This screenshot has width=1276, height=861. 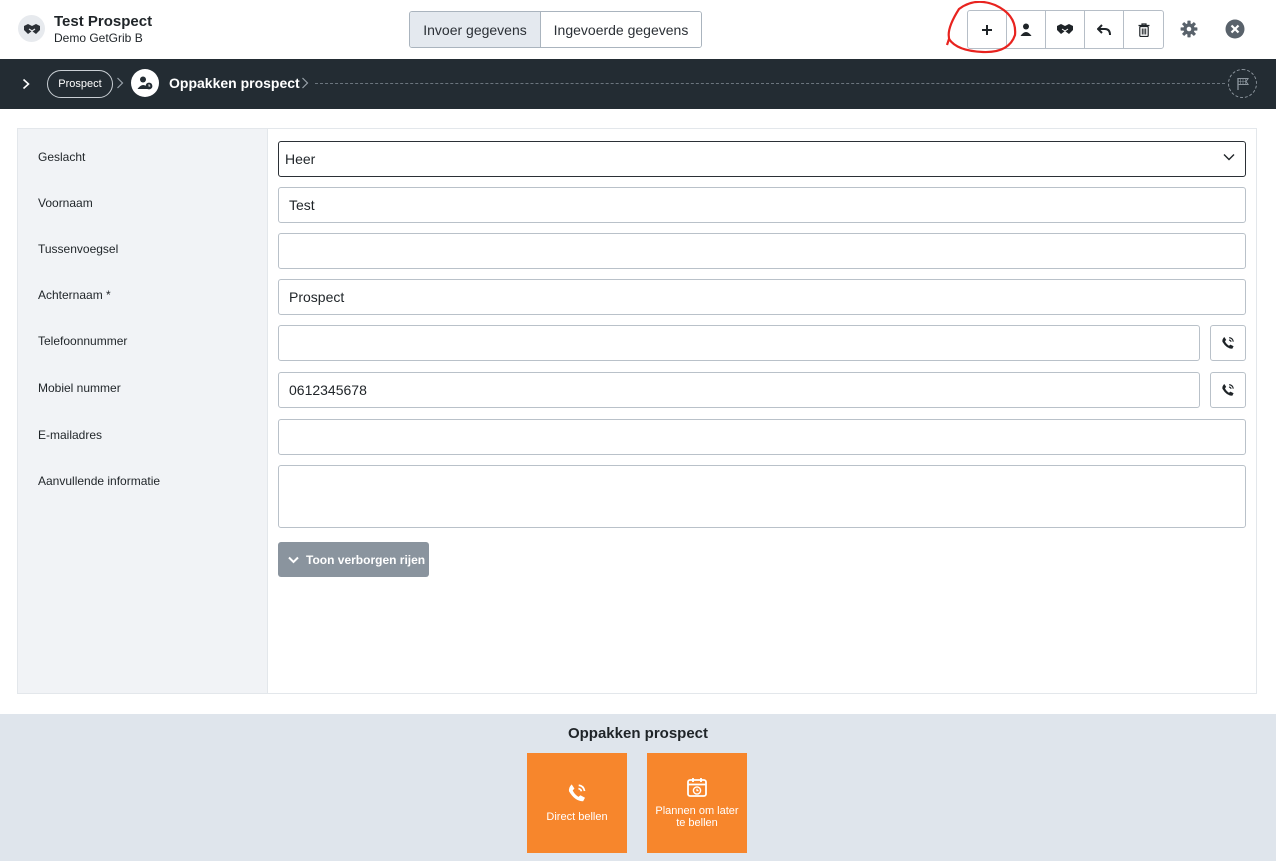 What do you see at coordinates (762, 205) in the screenshot?
I see `voornaam-input: Test` at bounding box center [762, 205].